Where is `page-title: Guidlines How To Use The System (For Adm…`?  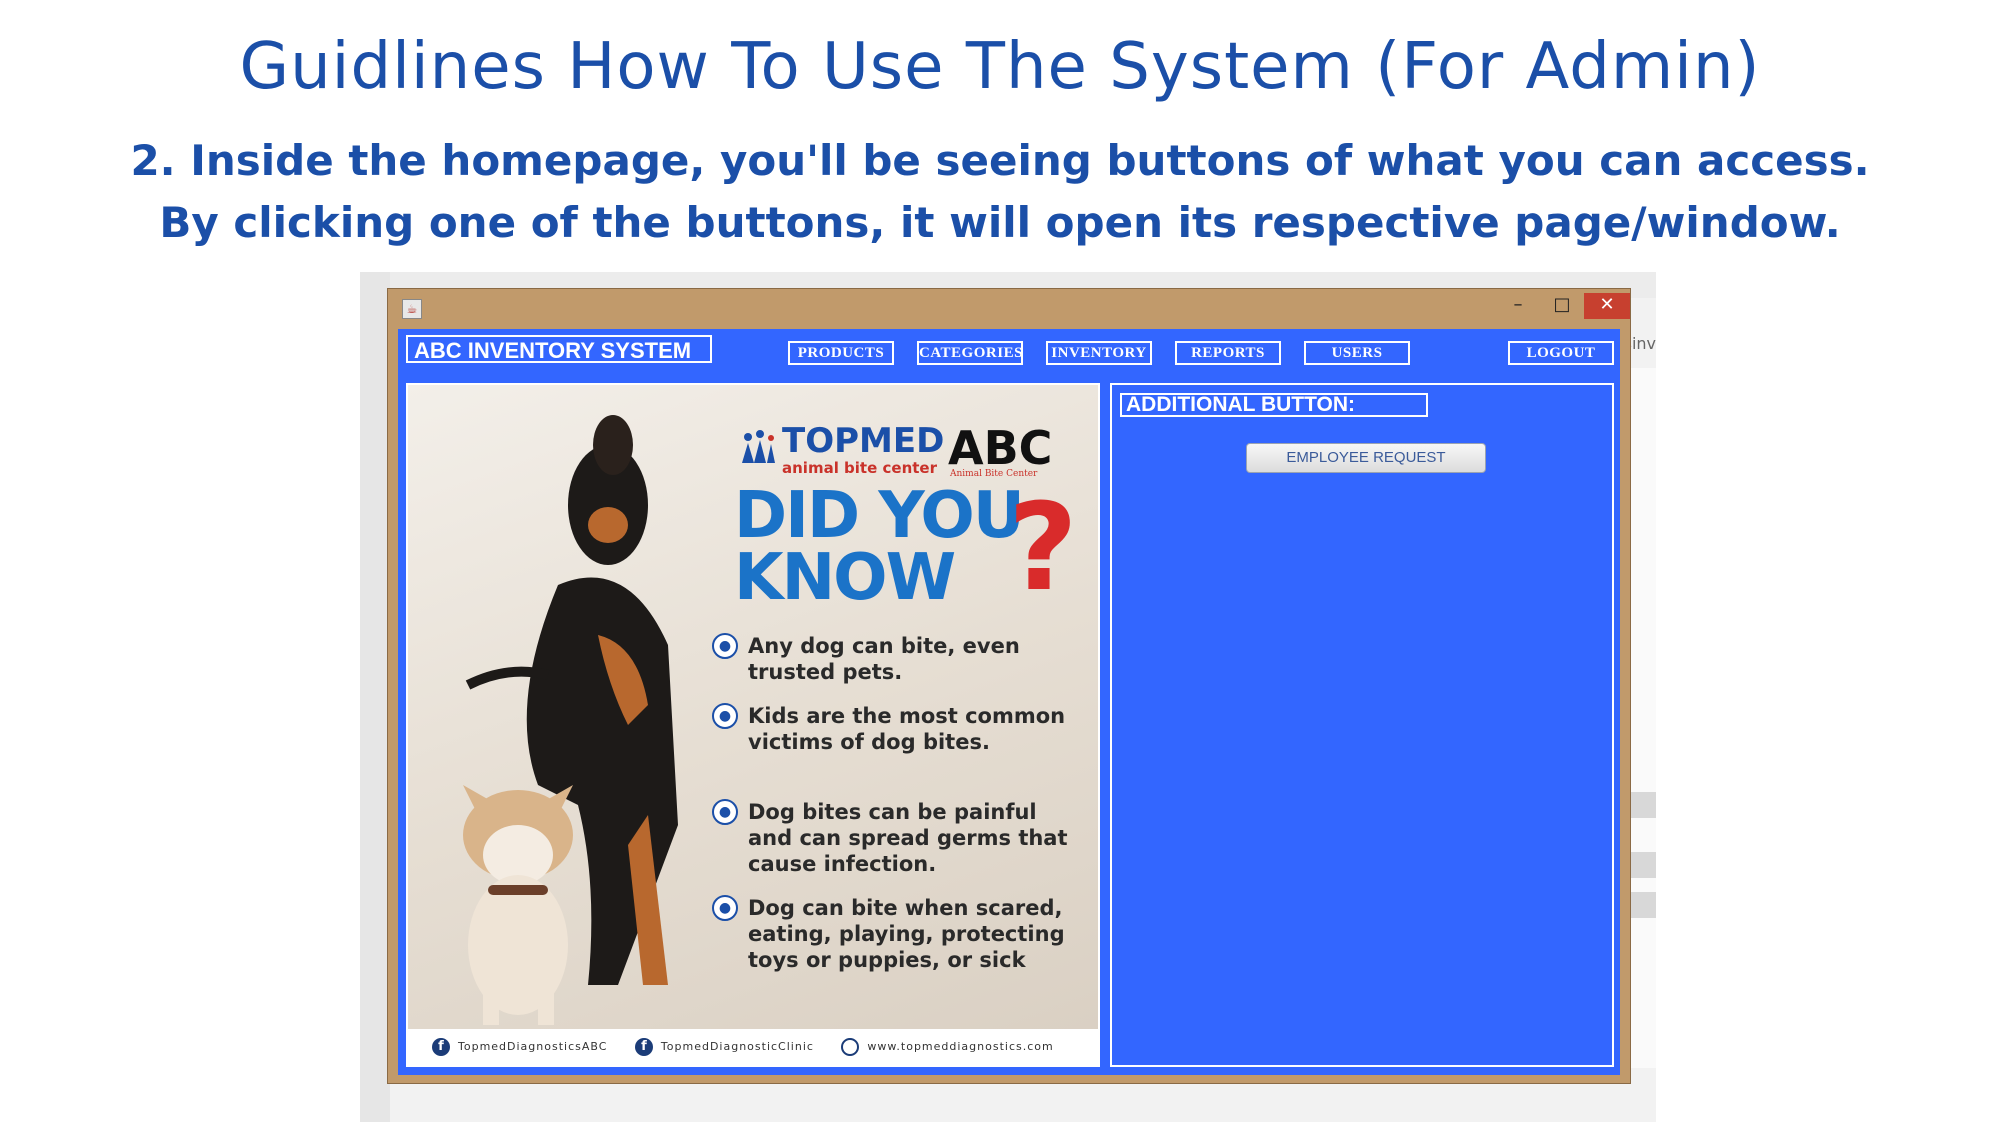 page-title: Guidlines How To Use The System (For Adm… is located at coordinates (1000, 67).